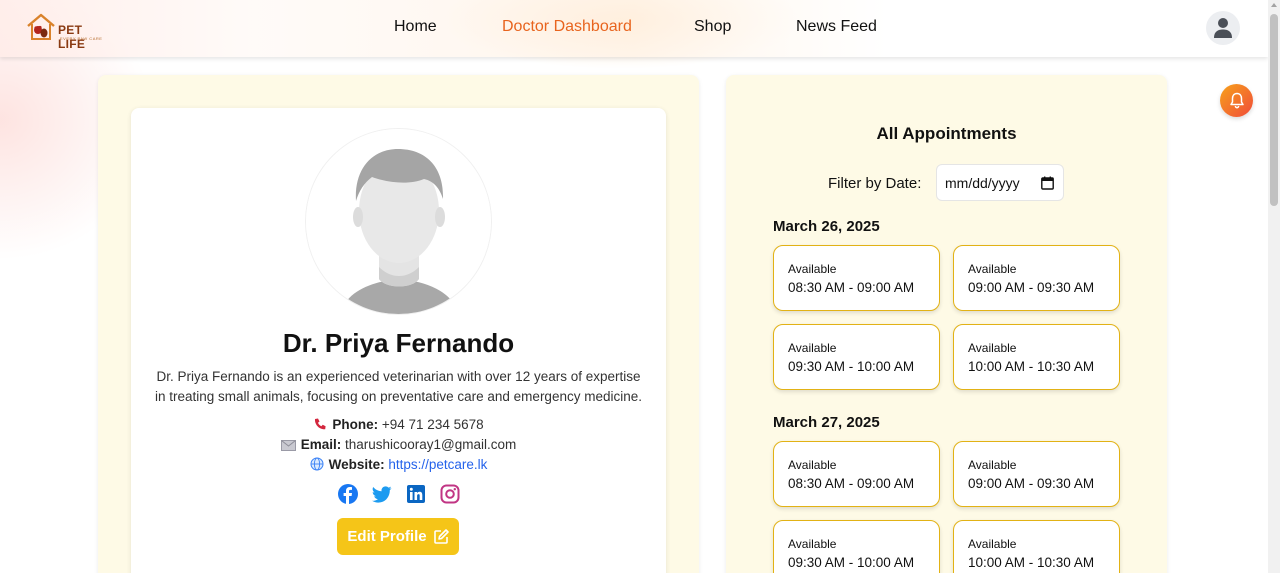  I want to click on phone-label: Phone:, so click(355, 424).